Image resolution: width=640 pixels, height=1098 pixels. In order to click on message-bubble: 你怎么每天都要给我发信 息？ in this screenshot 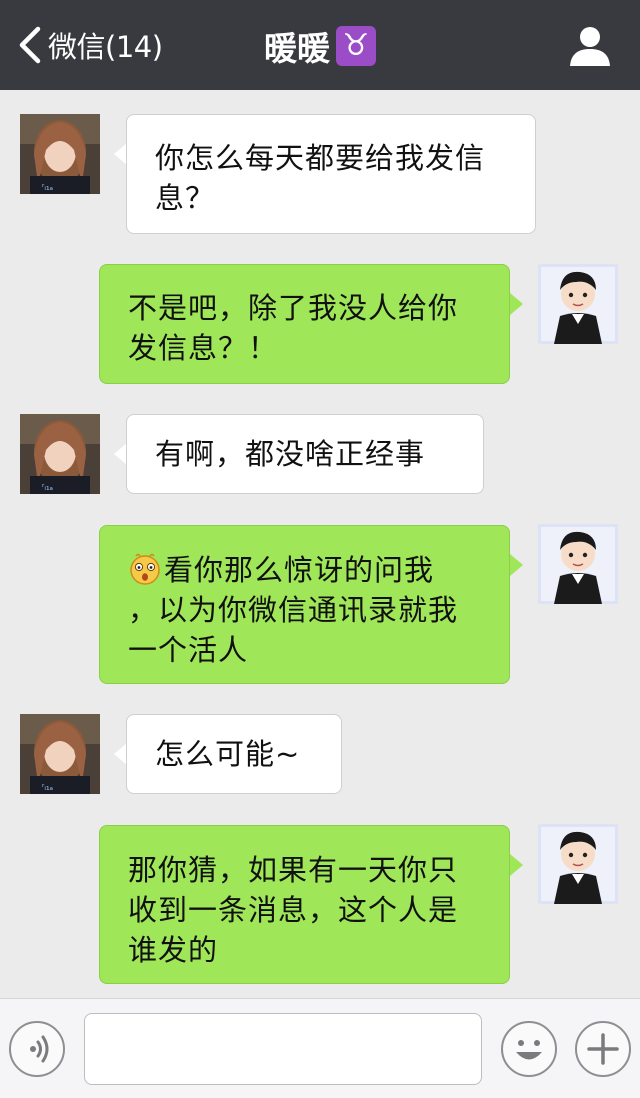, I will do `click(331, 174)`.